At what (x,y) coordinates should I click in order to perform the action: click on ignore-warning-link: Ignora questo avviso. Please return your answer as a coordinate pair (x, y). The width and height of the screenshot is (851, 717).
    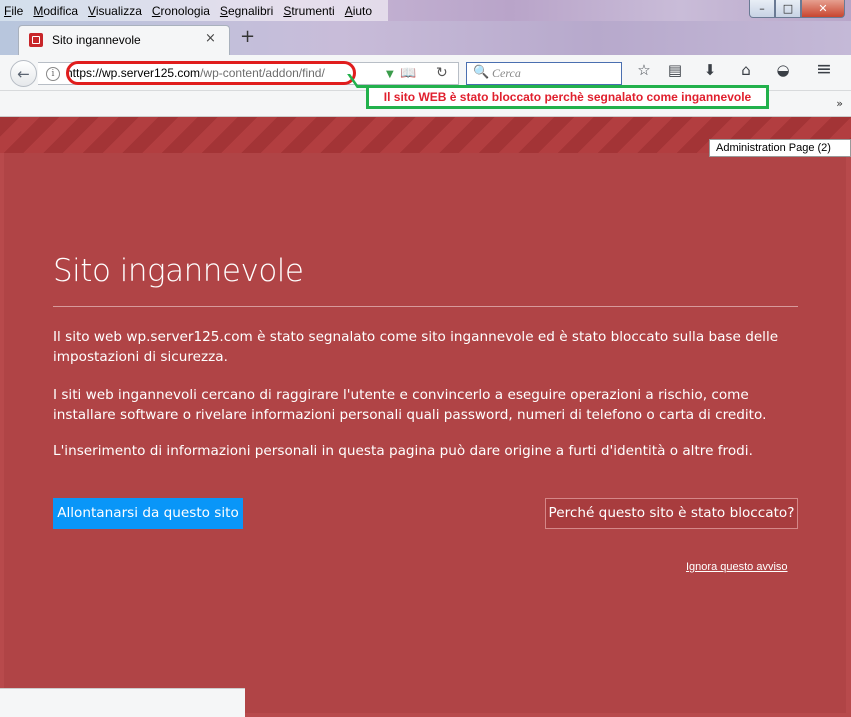
    Looking at the image, I should click on (737, 567).